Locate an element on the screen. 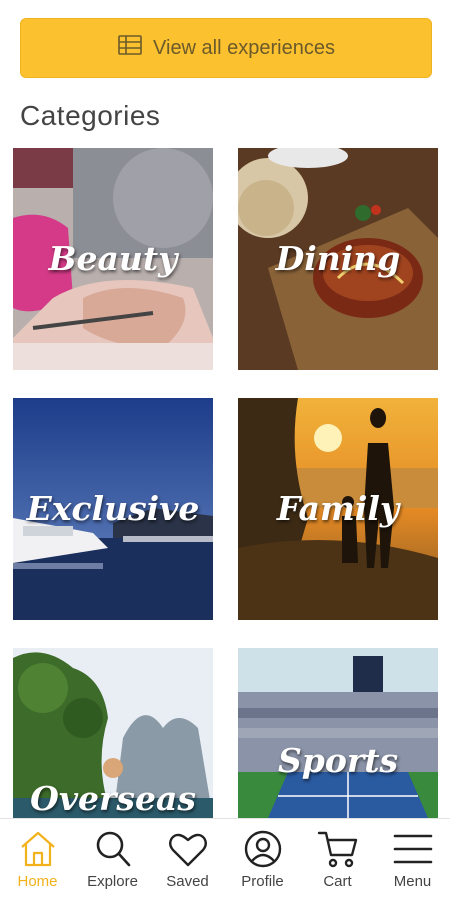 This screenshot has height=900, width=450. nav-item-menu: Menu is located at coordinates (413, 859).